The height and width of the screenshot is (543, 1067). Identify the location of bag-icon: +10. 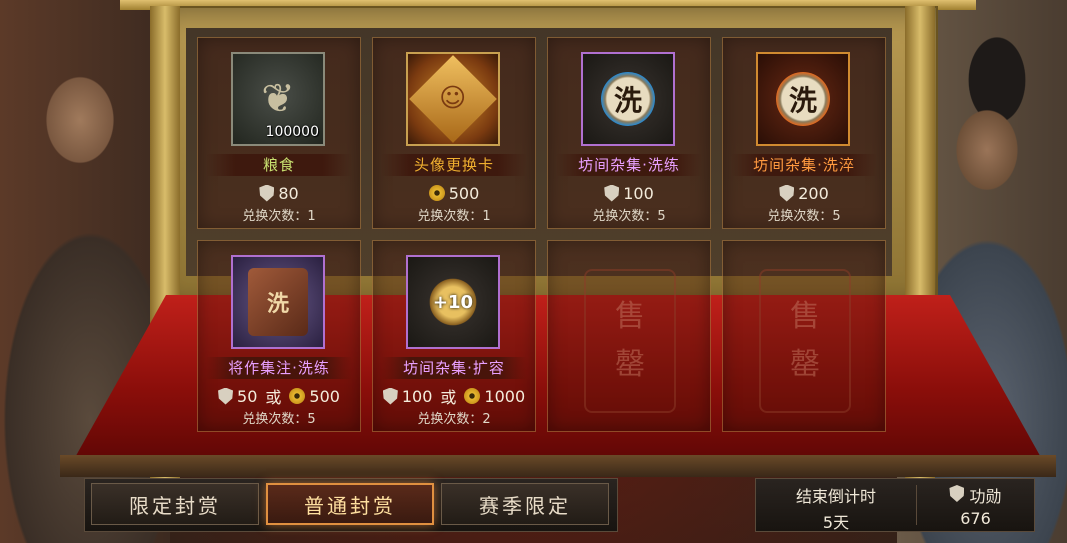
(453, 302).